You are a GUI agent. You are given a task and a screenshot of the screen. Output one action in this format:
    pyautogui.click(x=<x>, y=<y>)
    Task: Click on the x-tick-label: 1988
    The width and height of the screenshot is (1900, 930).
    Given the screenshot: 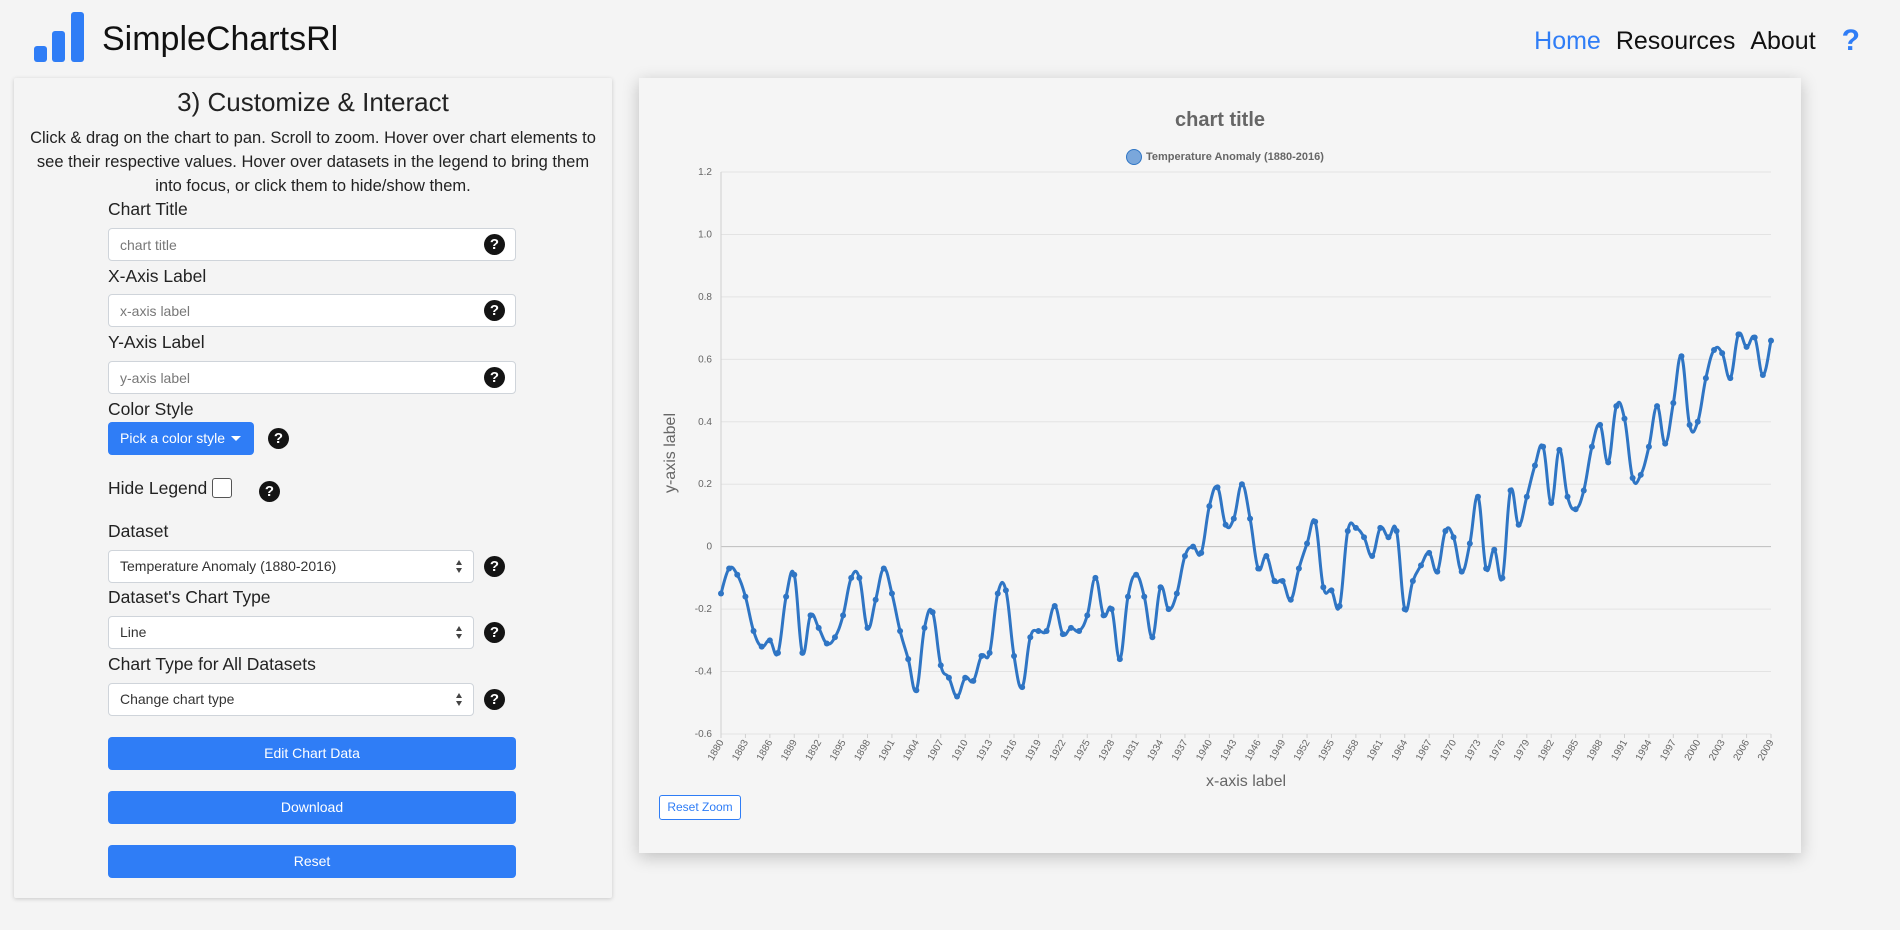 What is the action you would take?
    pyautogui.click(x=1595, y=750)
    